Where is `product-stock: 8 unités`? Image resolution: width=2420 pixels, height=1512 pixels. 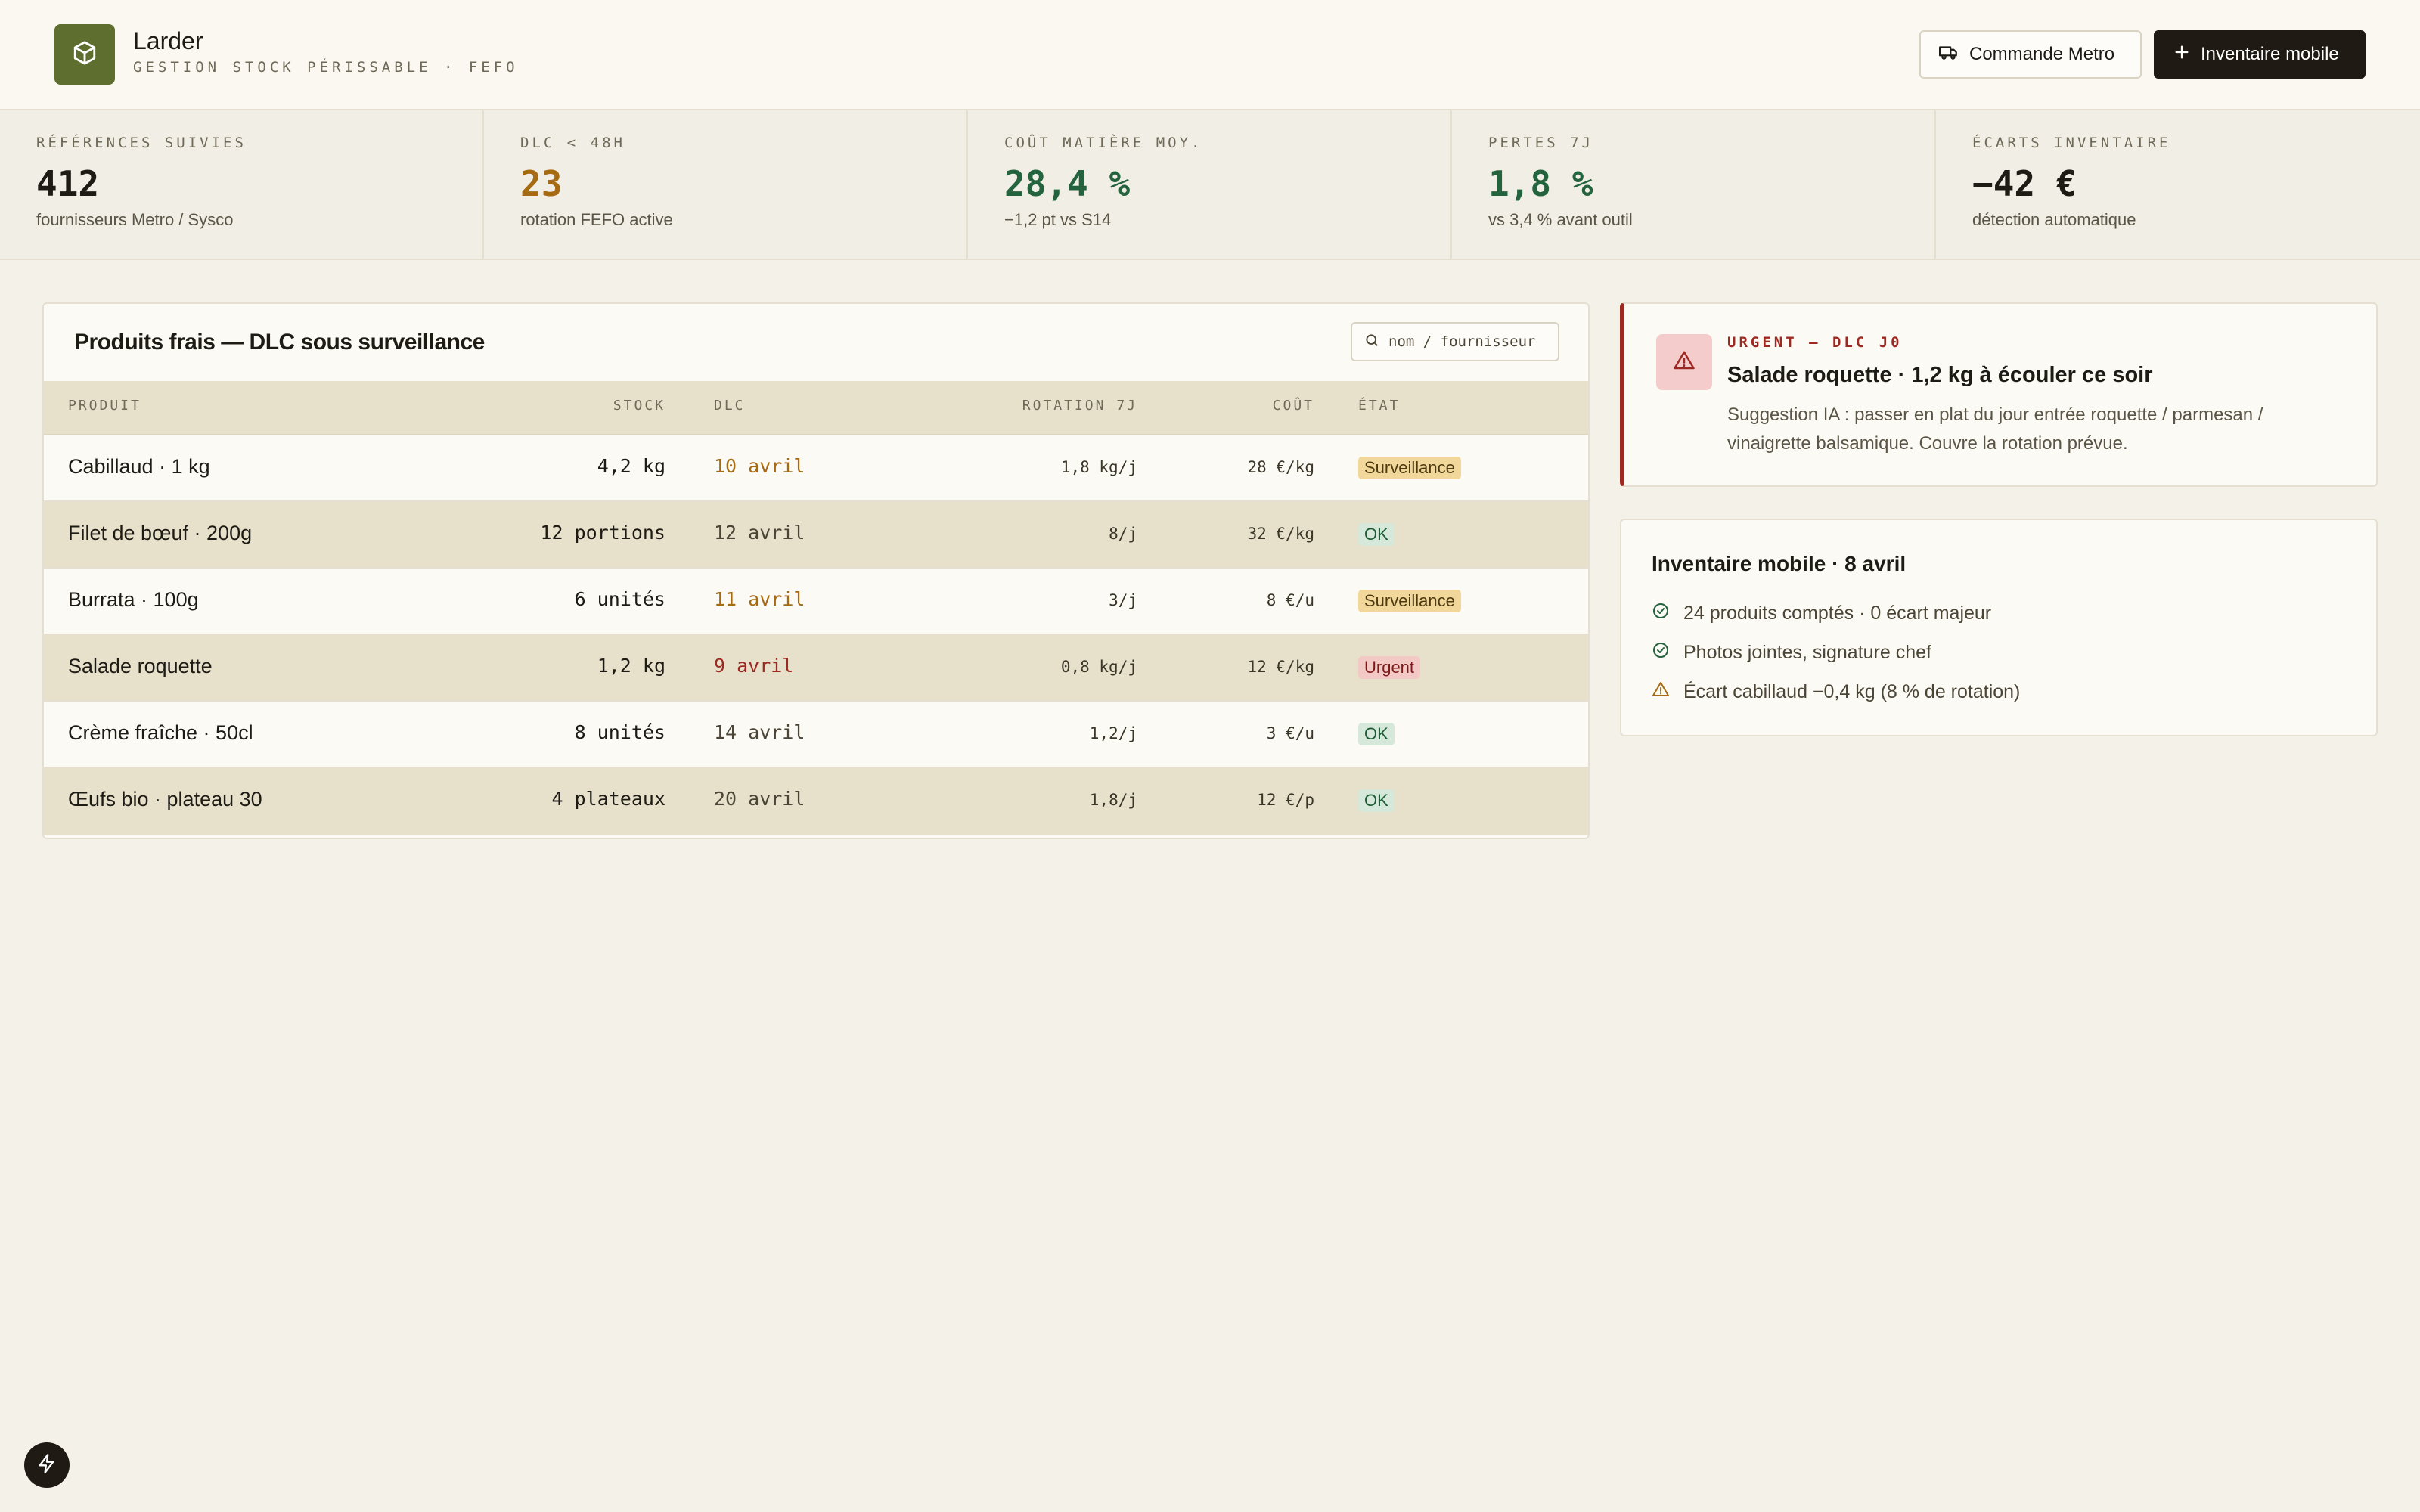
product-stock: 8 unités is located at coordinates (620, 732).